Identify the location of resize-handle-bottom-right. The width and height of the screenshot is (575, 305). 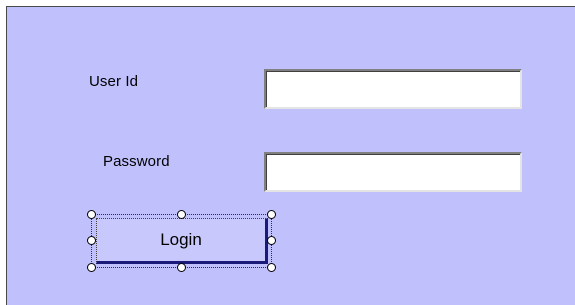
(271, 267).